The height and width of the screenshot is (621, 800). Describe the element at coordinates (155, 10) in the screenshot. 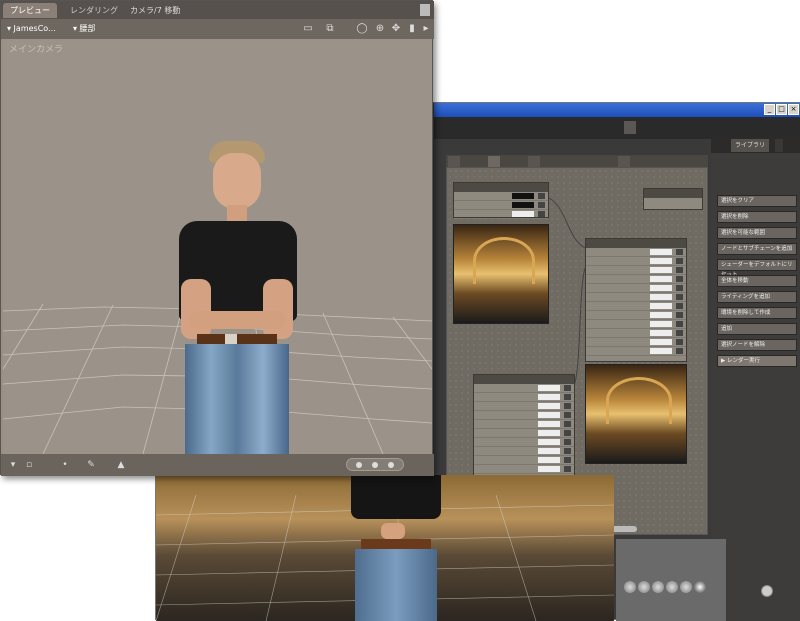

I see `tab-camera-move: カメラ/7 移動` at that location.